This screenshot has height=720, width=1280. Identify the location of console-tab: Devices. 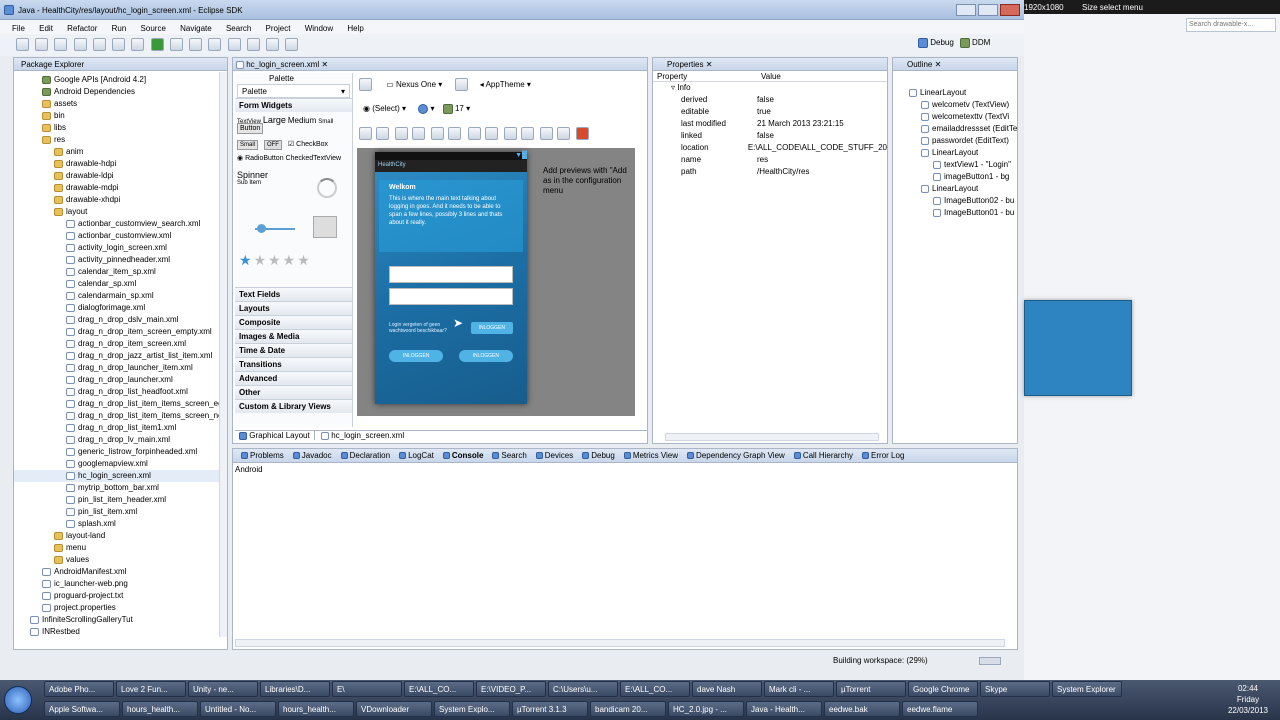
(554, 455).